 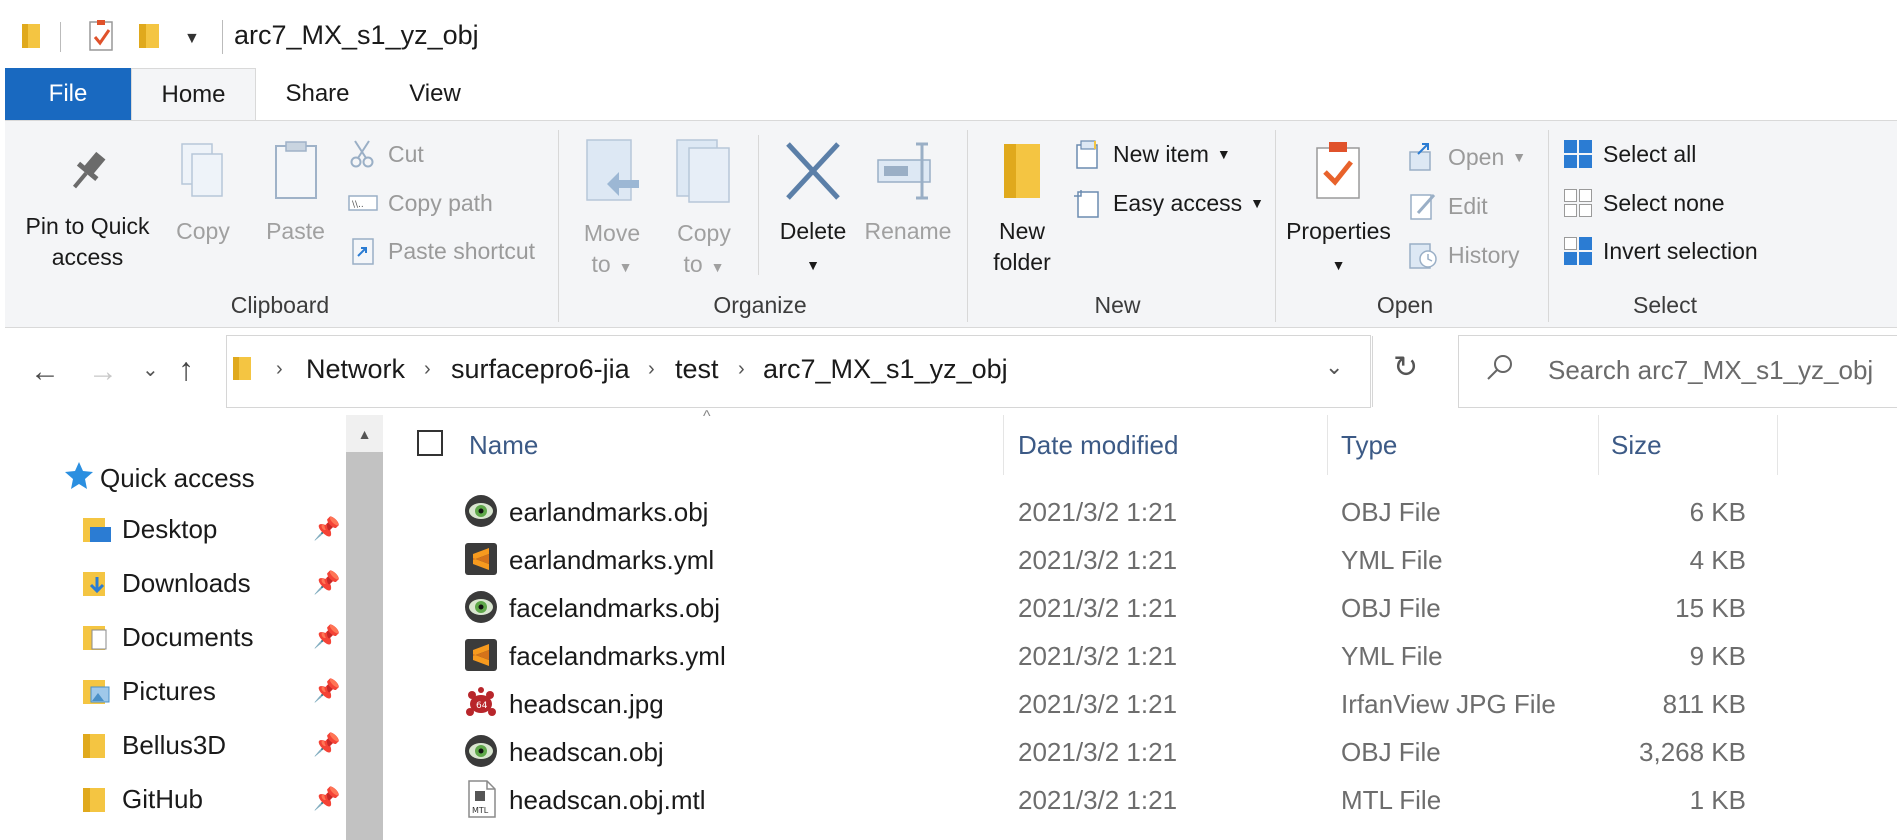 I want to click on nav-item-github: GitHub, so click(x=142, y=799).